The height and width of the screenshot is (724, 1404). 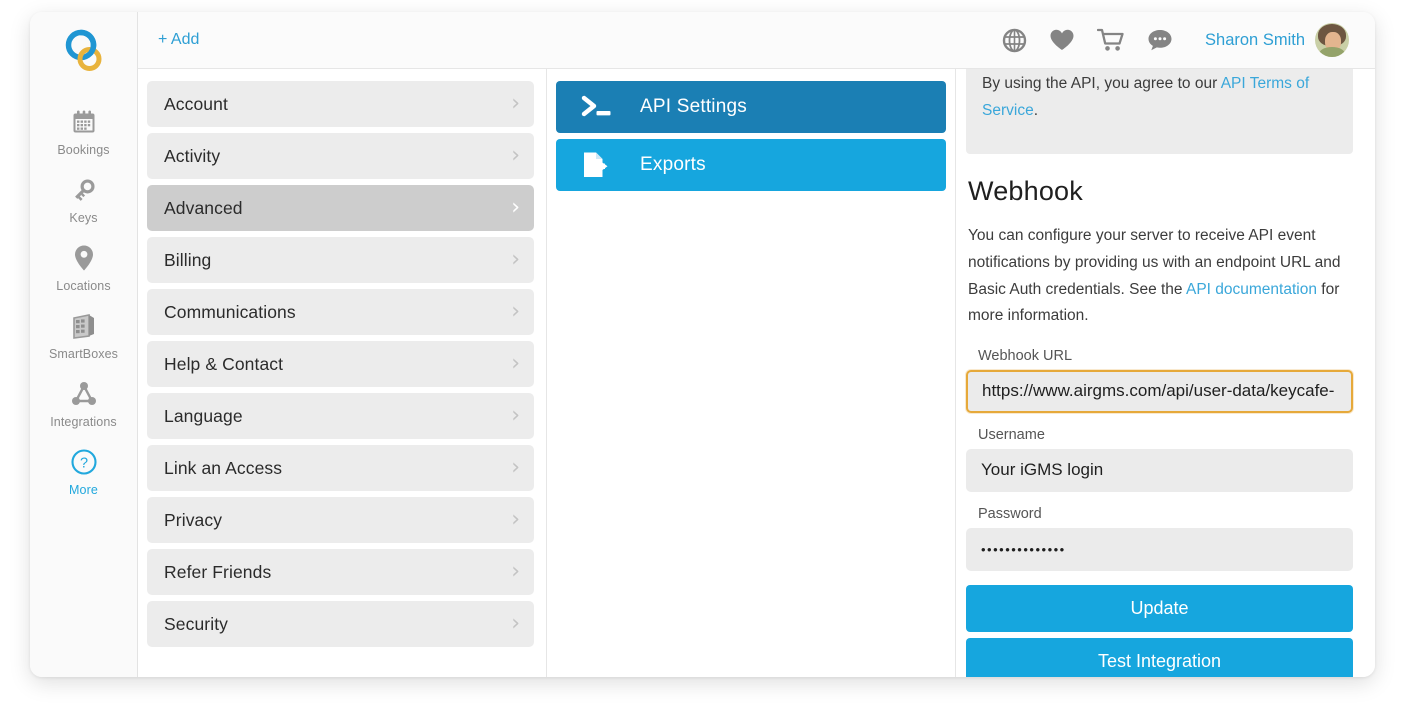 What do you see at coordinates (196, 623) in the screenshot?
I see `settings-label: Security` at bounding box center [196, 623].